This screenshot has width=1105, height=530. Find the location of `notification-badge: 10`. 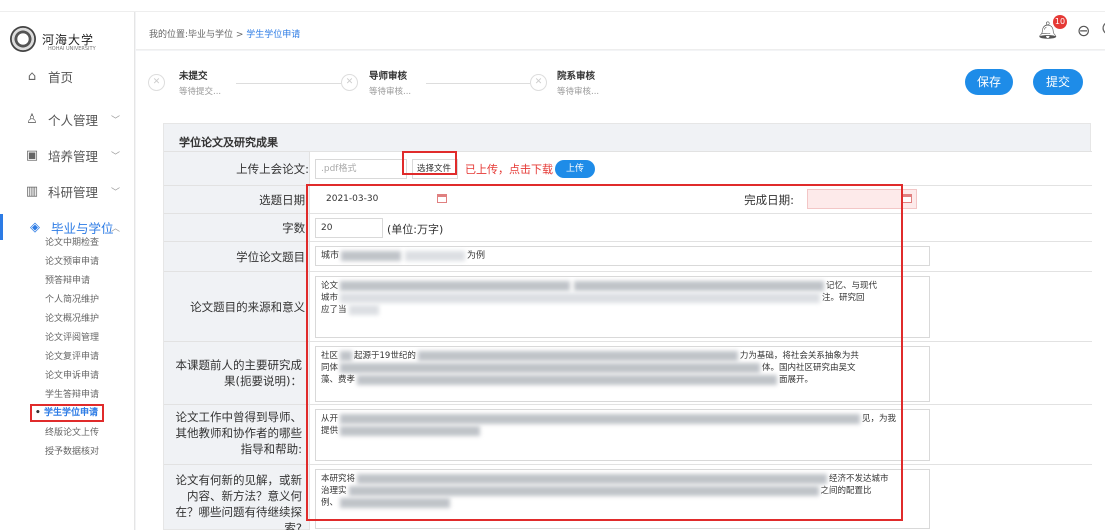

notification-badge: 10 is located at coordinates (1060, 22).